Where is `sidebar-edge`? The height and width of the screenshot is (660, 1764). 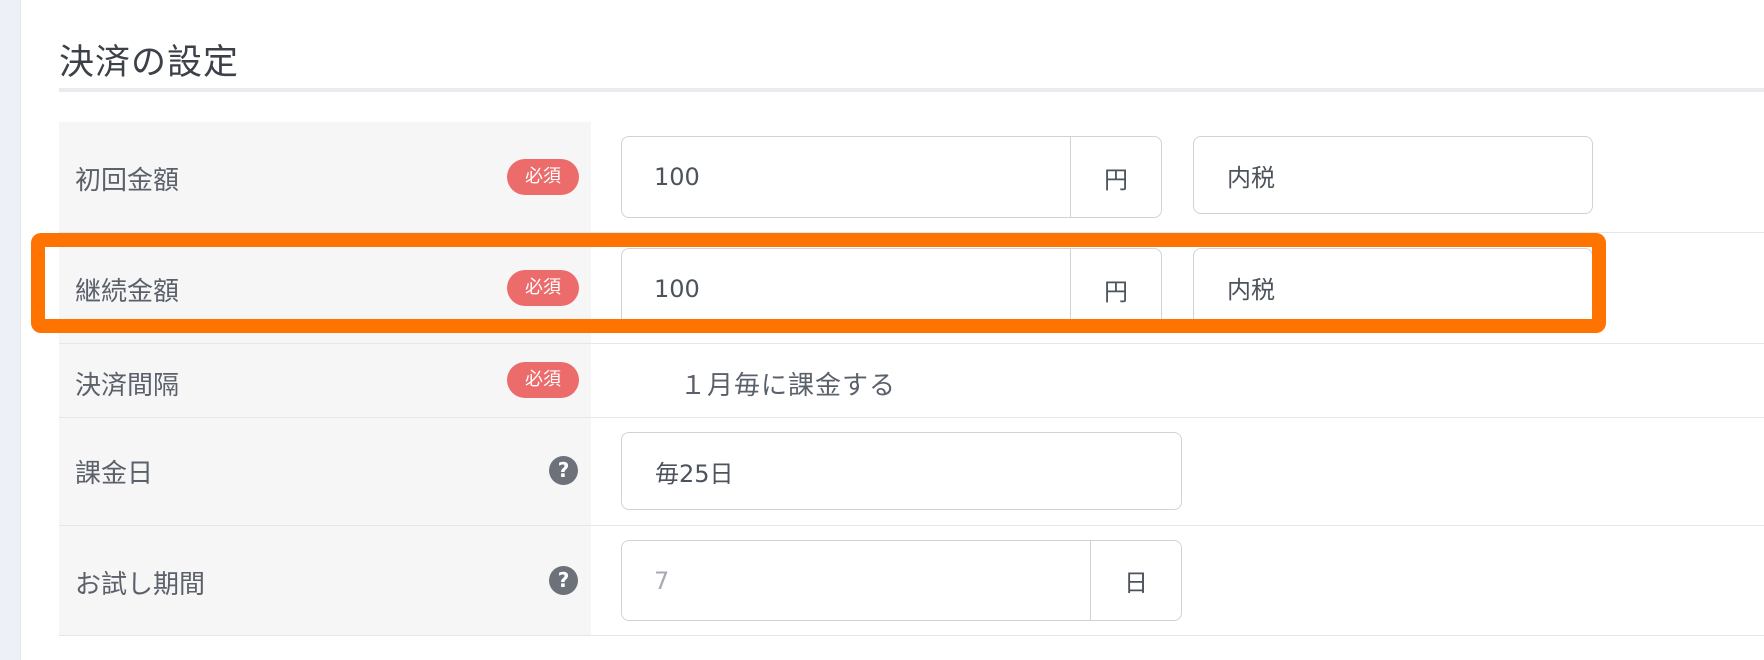 sidebar-edge is located at coordinates (10, 330).